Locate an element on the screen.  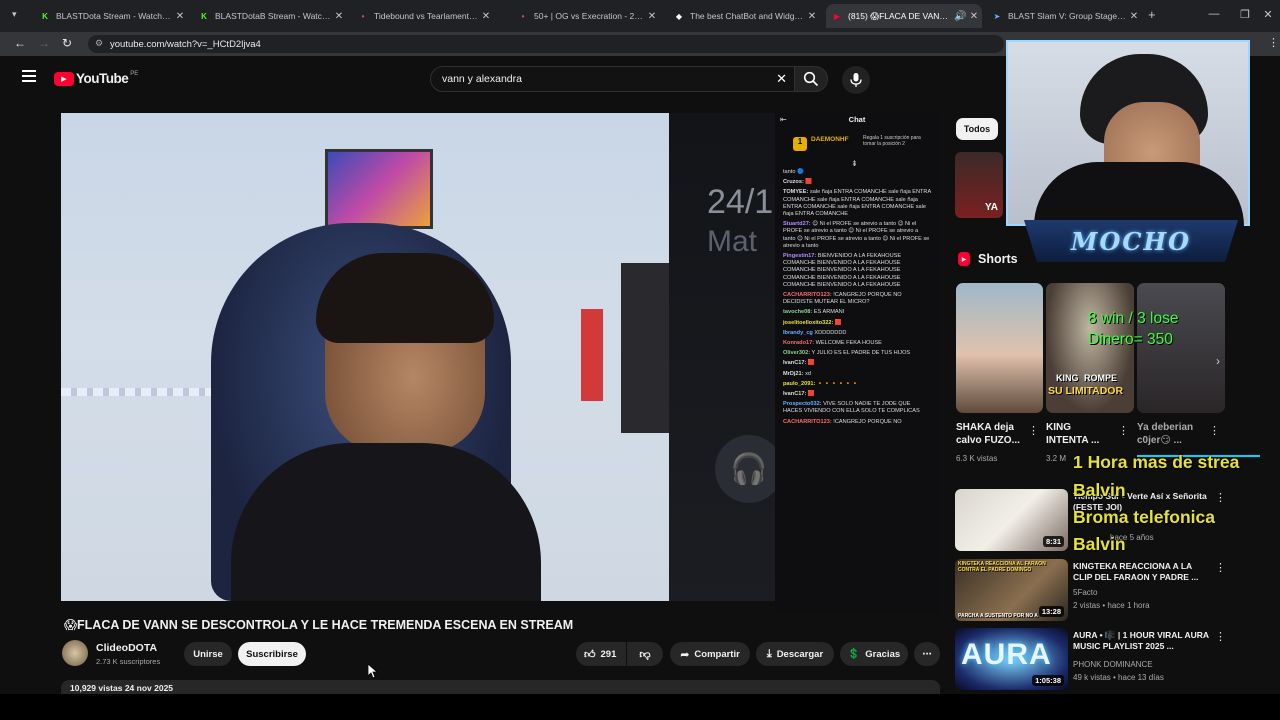
stats-overlay-text: 8 win / 3 lose is located at coordinates (1133, 318).